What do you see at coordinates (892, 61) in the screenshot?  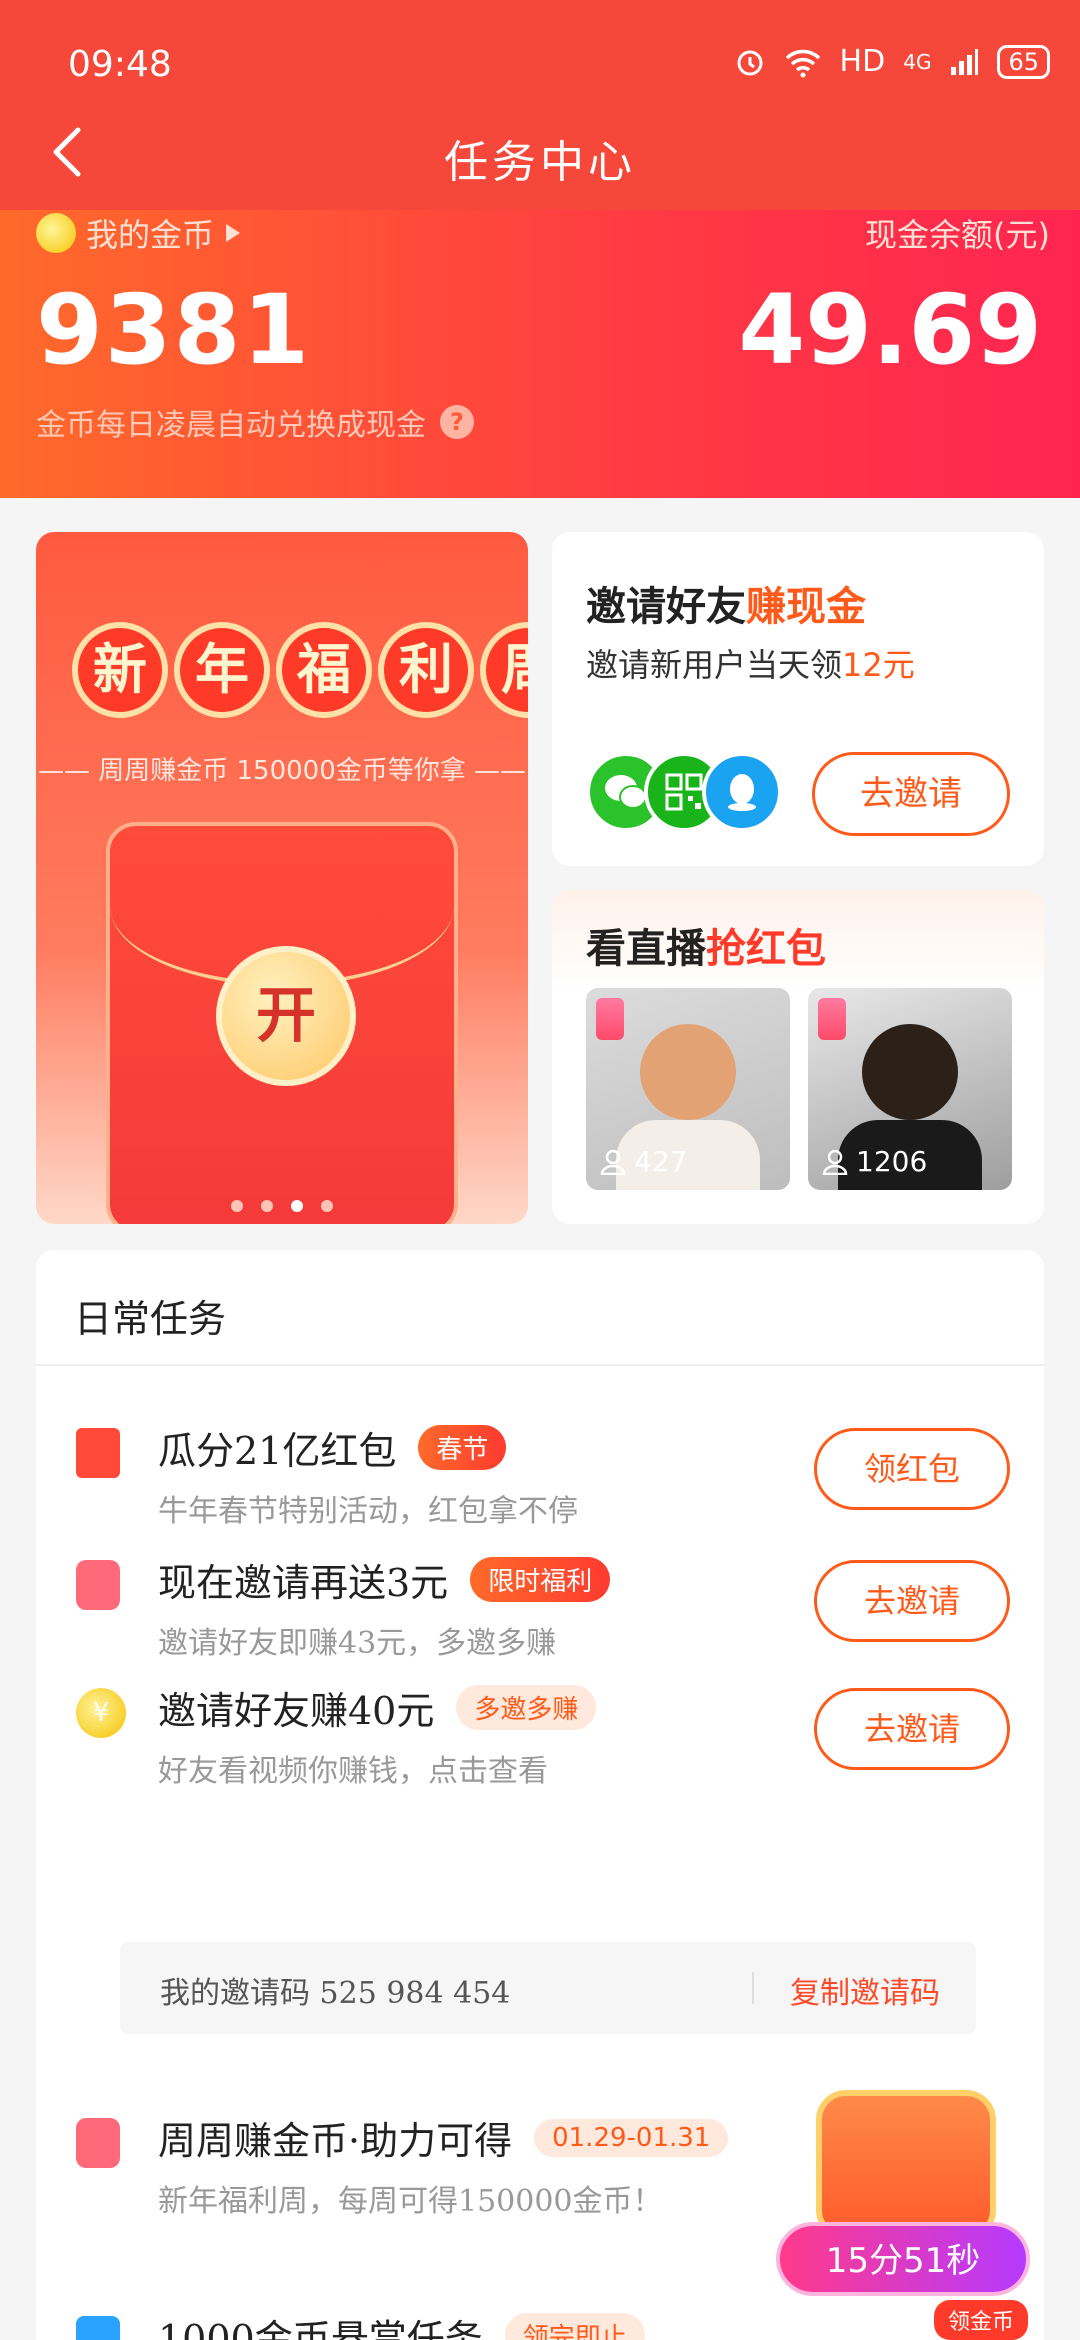 I see `status-icons: HD 4G 65` at bounding box center [892, 61].